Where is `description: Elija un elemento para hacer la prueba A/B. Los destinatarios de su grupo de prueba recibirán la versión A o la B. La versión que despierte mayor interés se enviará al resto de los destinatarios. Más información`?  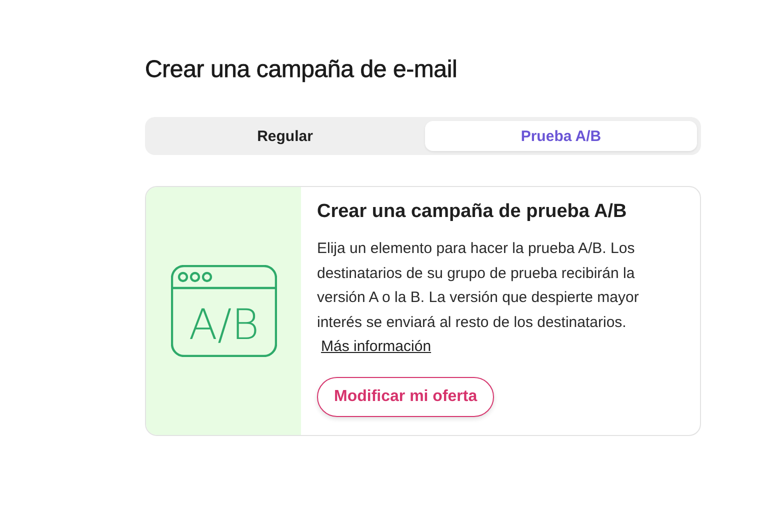
description: Elija un elemento para hacer la prueba A/B. Los destinatarios de su grupo de prueba recibirán la versión A o la B. La versión que despierte mayor interés se enviará al resto de los destinatarios. Más información is located at coordinates (478, 298).